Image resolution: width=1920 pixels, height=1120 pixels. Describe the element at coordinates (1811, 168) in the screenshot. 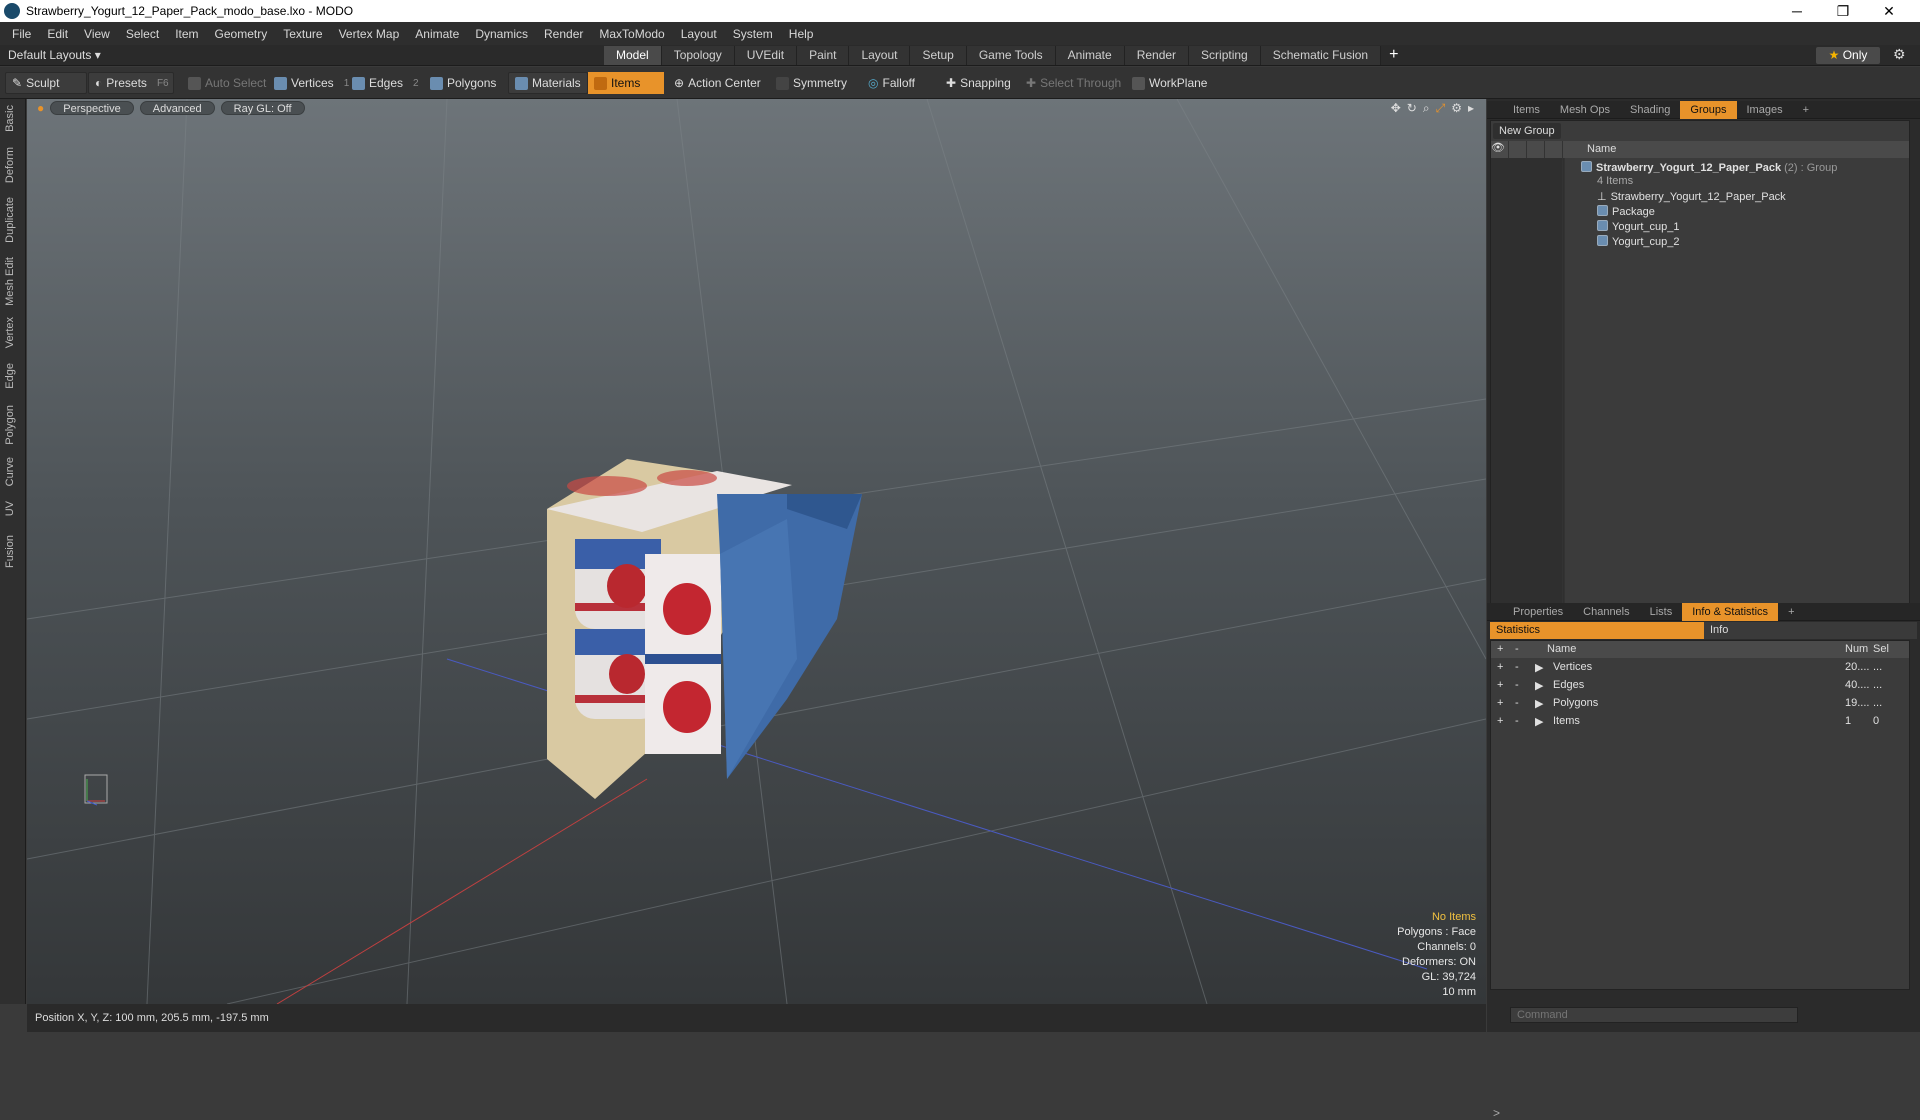

I see `group-suffix: (2) : Group` at that location.